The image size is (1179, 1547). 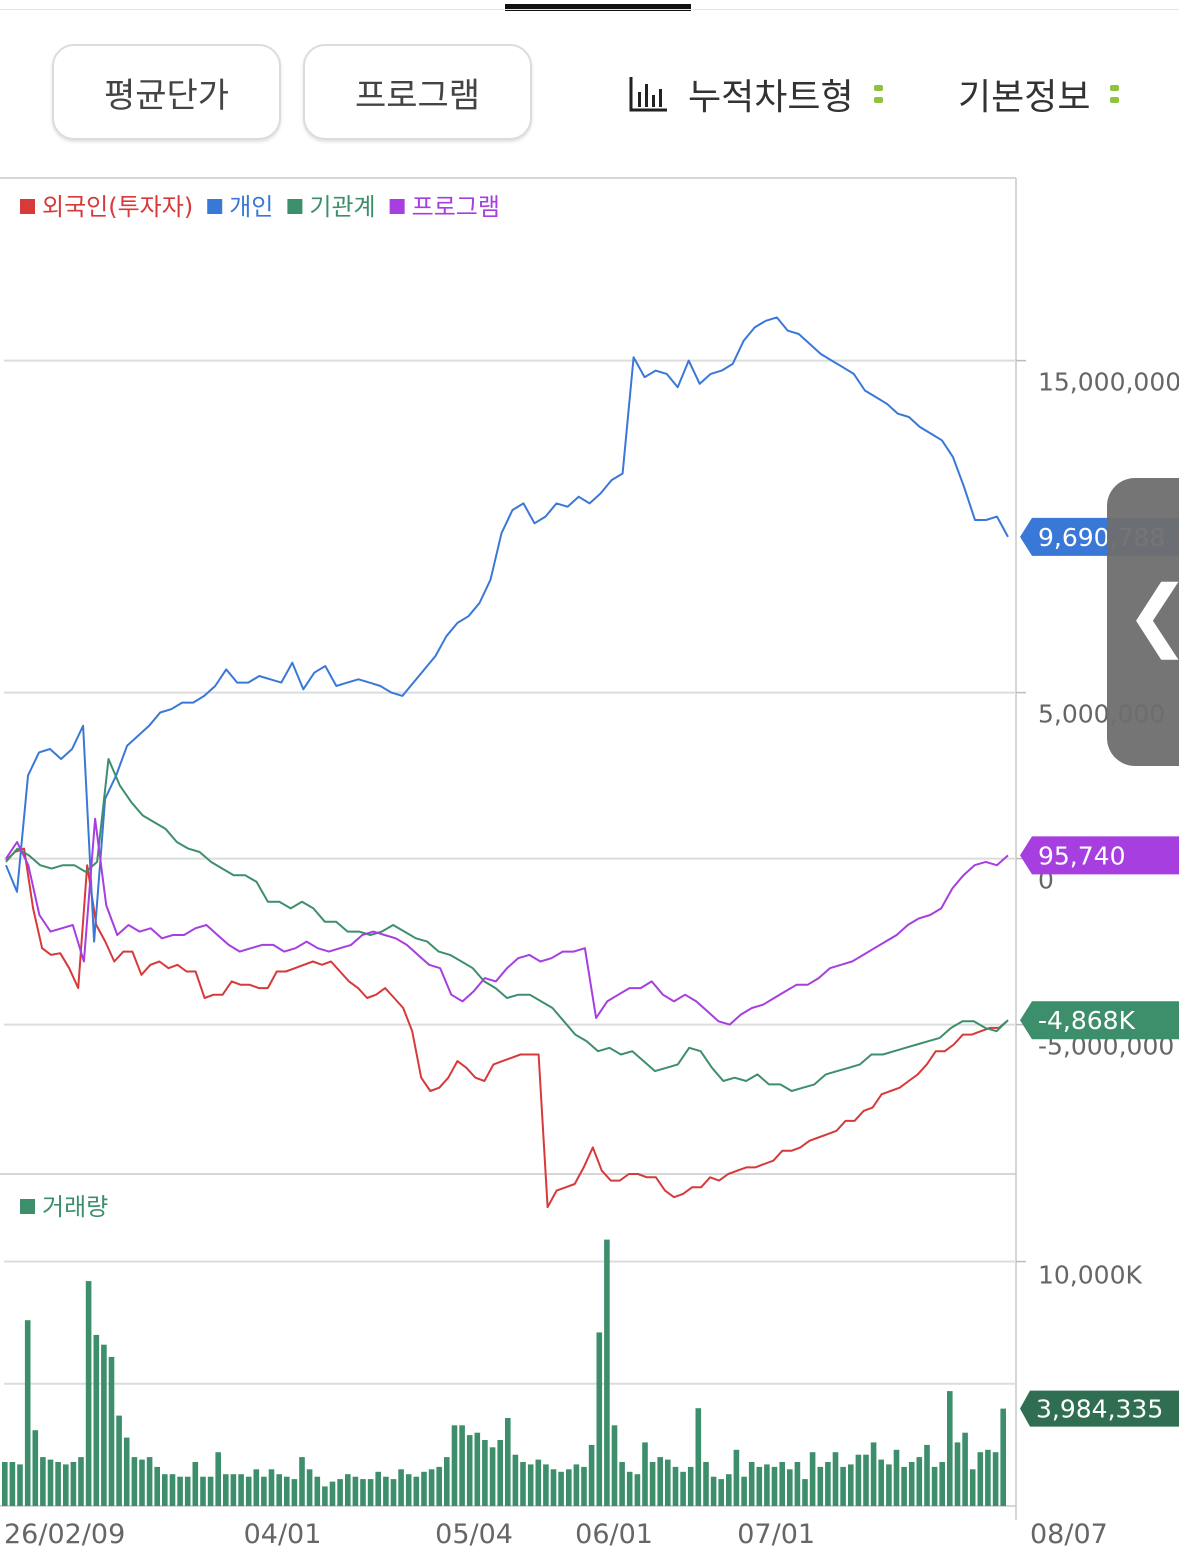 I want to click on x-tick-label: 08/07, so click(x=1069, y=1533).